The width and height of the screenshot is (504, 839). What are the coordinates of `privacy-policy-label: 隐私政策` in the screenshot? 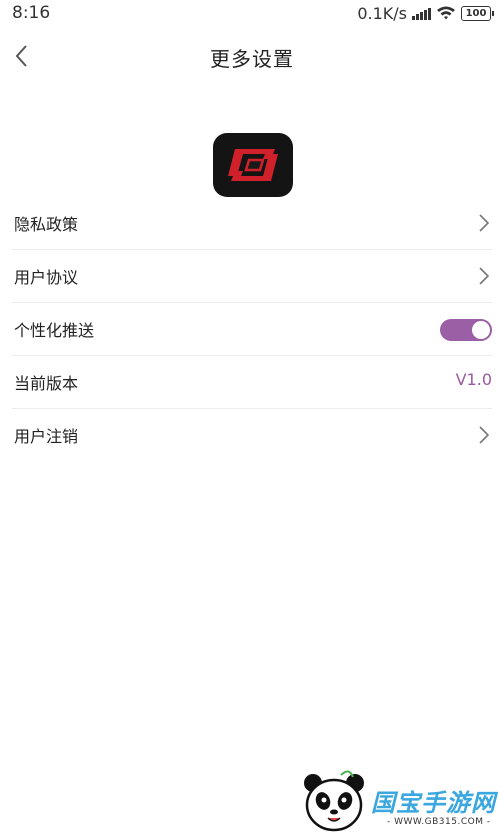 It's located at (46, 224).